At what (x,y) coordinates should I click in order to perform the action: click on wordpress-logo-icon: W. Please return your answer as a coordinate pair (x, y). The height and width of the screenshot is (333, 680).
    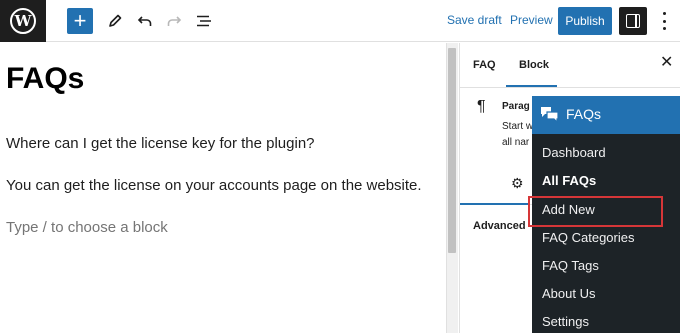
    Looking at the image, I should click on (23, 21).